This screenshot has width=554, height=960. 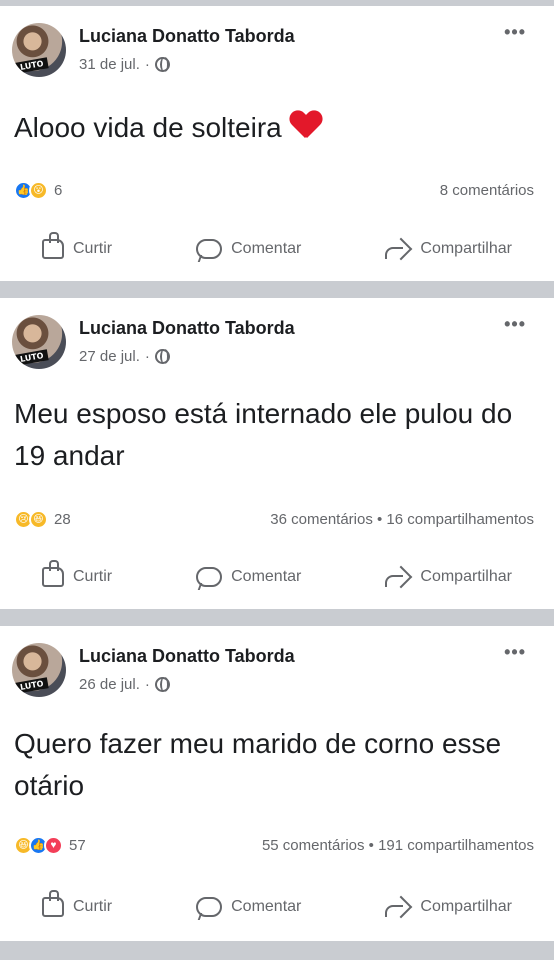 I want to click on wow-reaction-icon: 😮, so click(x=38, y=190).